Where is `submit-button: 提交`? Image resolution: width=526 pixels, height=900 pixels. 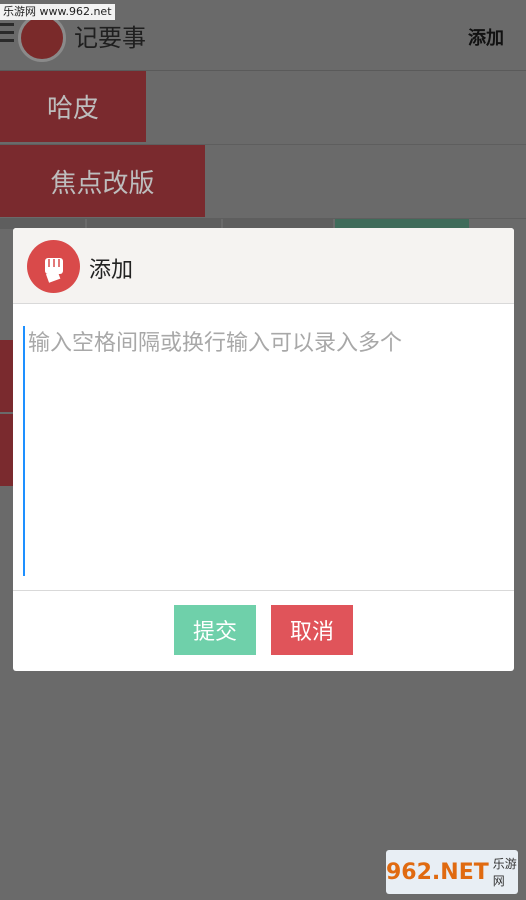 submit-button: 提交 is located at coordinates (215, 630).